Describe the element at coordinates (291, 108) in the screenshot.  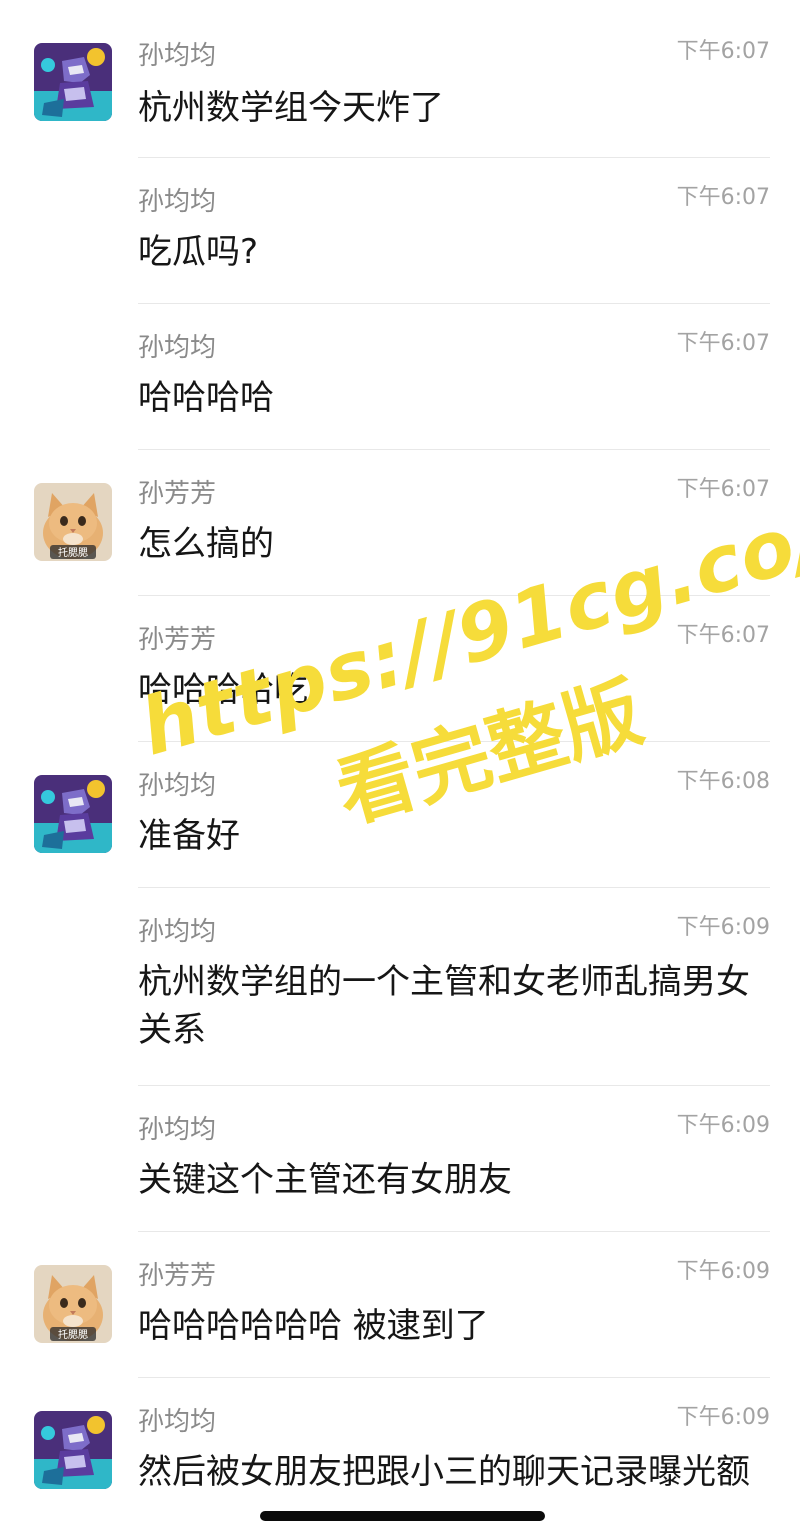
I see `message-text: 杭州数学组今天炸了` at that location.